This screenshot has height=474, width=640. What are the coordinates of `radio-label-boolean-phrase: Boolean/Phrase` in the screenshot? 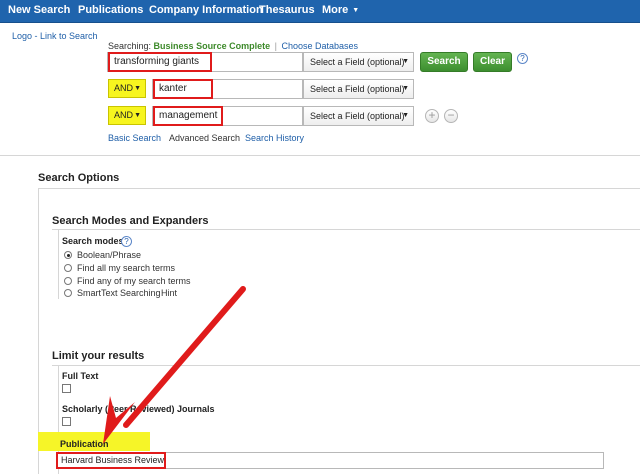 It's located at (109, 255).